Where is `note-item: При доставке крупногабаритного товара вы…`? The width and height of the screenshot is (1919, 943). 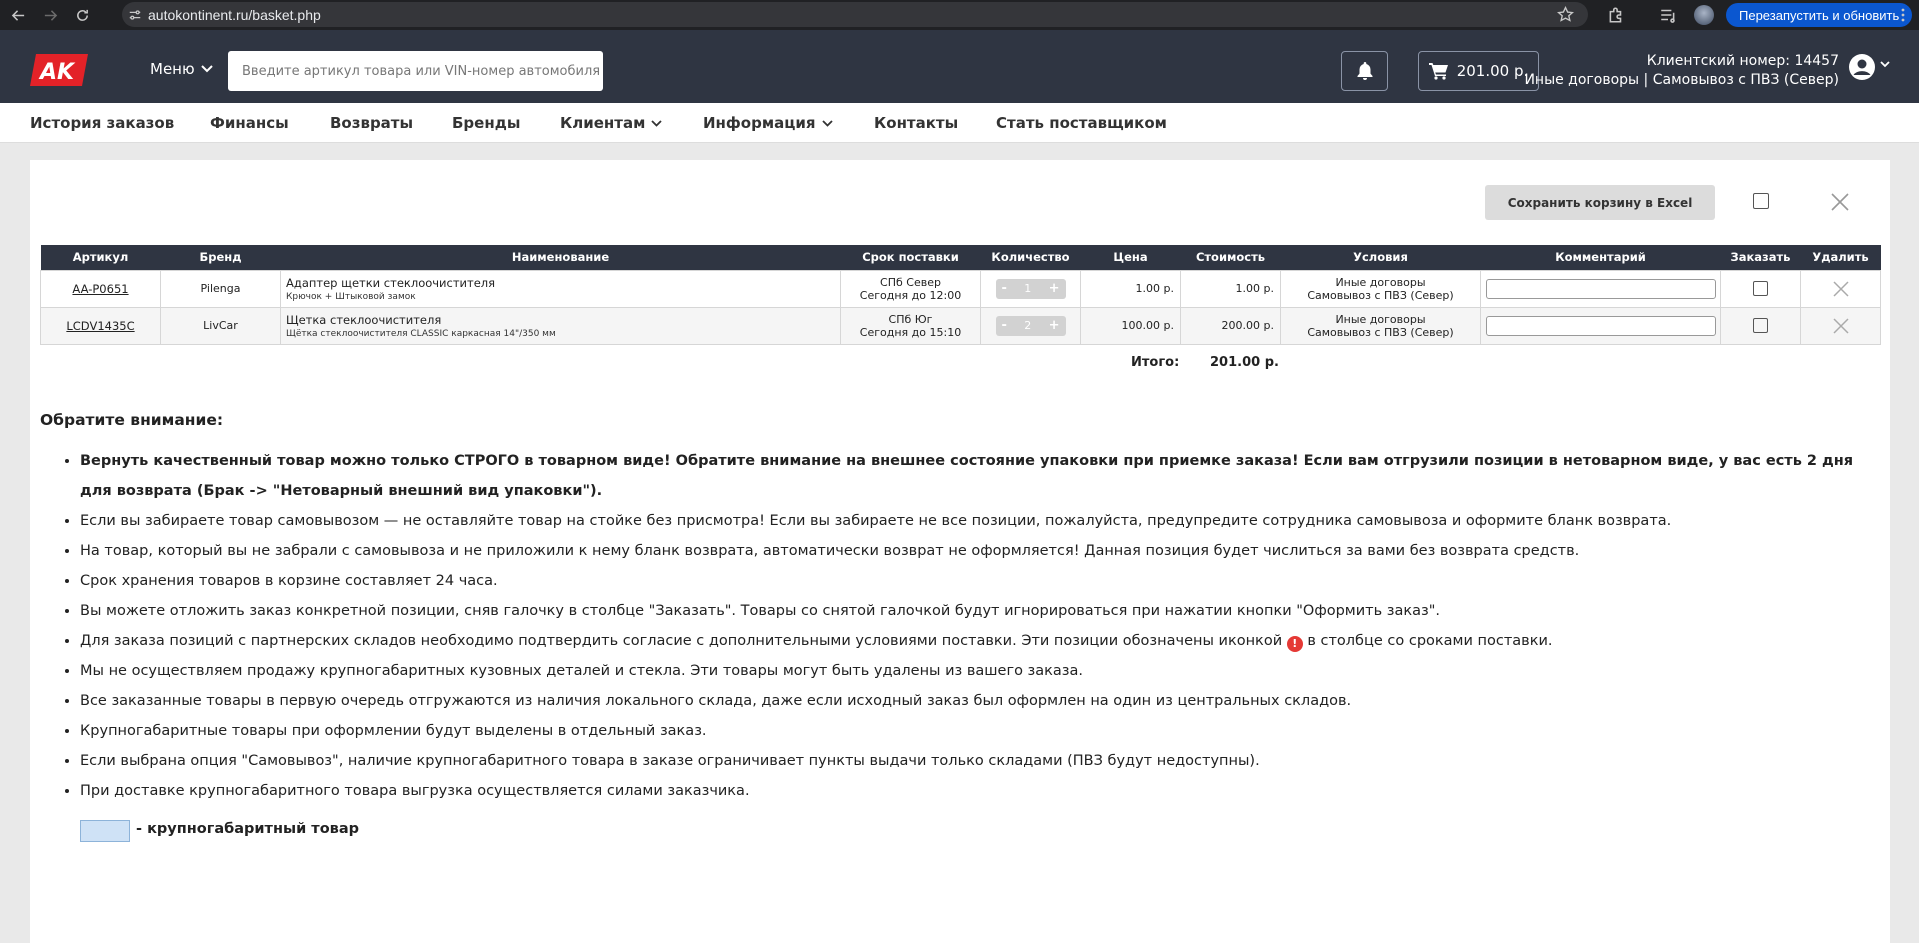
note-item: При доставке крупногабаритного товара вы… is located at coordinates (970, 791).